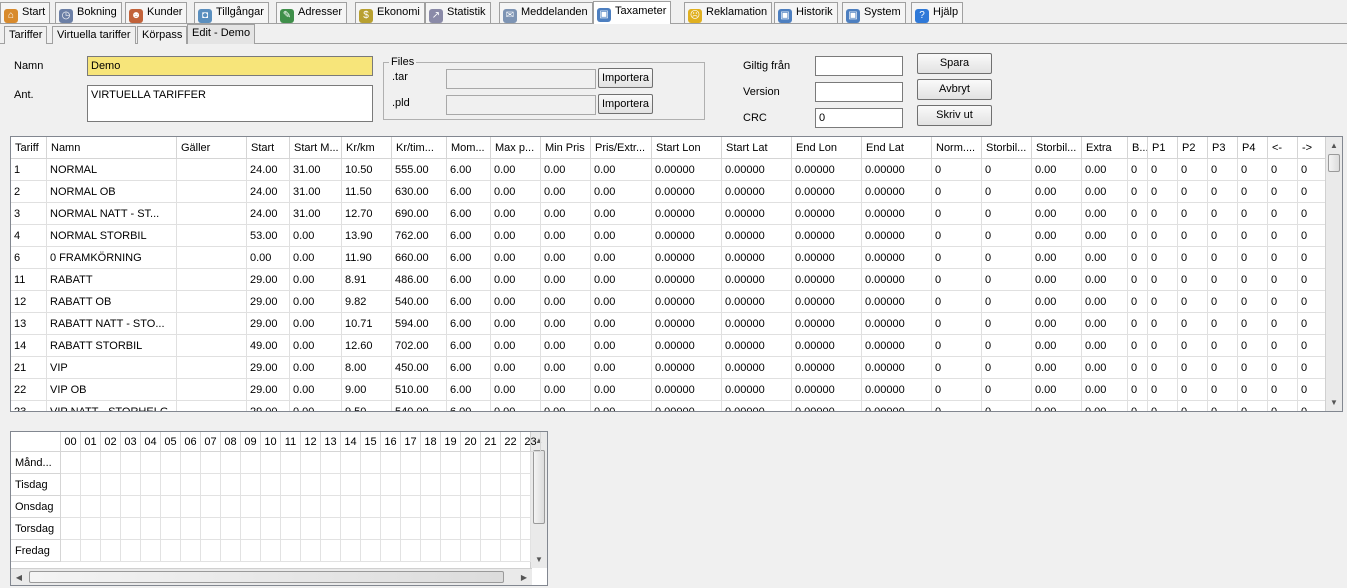 This screenshot has width=1347, height=588. Describe the element at coordinates (632, 12) in the screenshot. I see `tab-taxameter: ▣ Taxameter` at that location.